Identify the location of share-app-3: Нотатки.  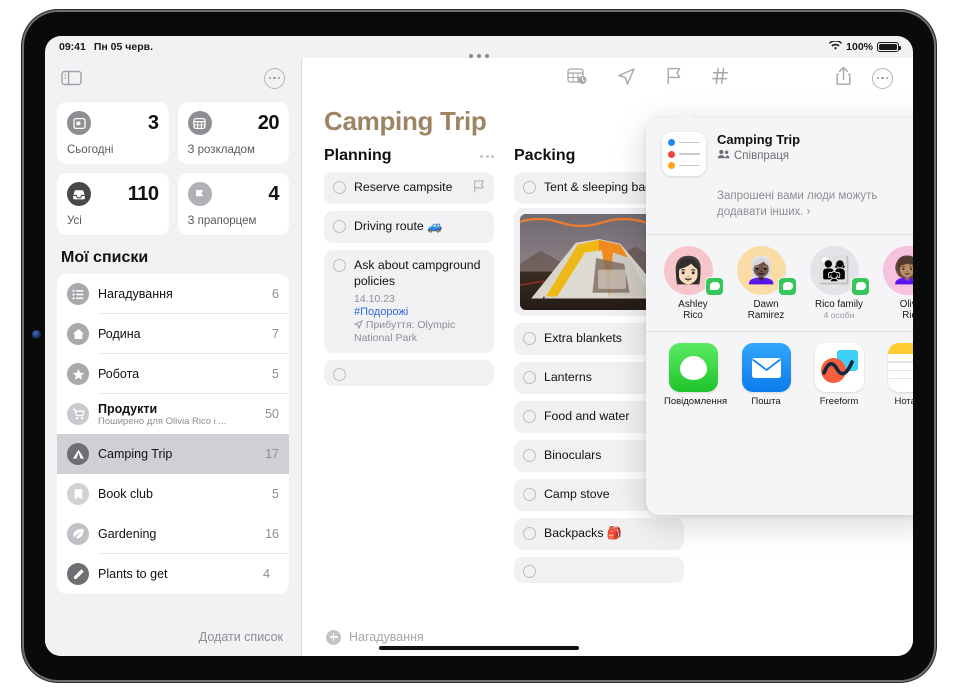
(898, 381).